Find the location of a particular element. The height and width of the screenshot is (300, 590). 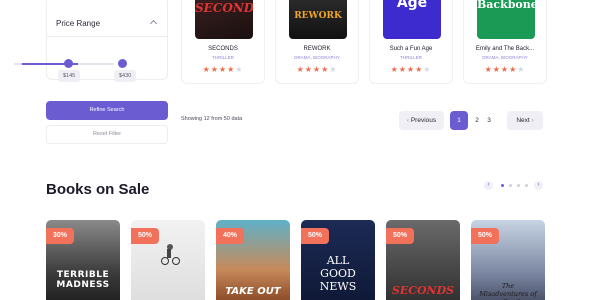

cover-title: REWORK is located at coordinates (318, 16).